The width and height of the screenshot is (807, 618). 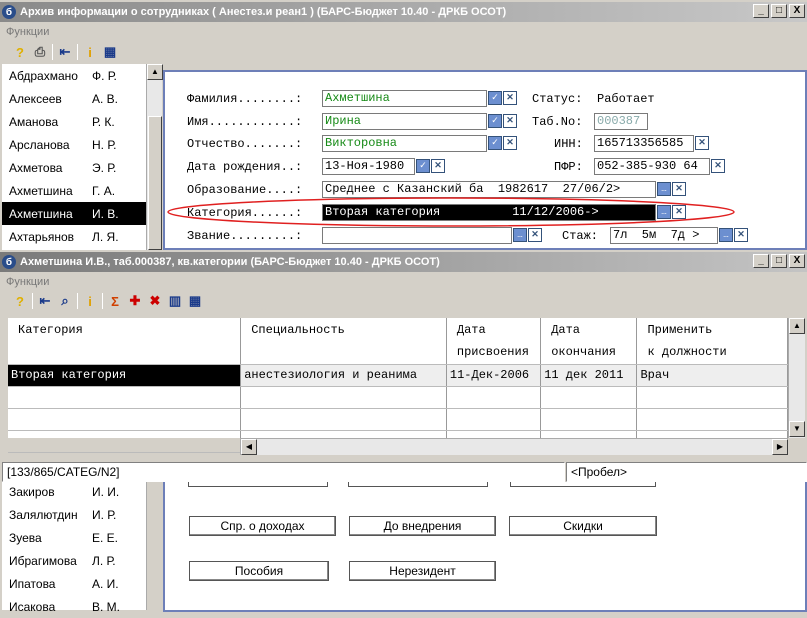 I want to click on employee-row: Абдрахмано Ф. Р., so click(x=74, y=75).